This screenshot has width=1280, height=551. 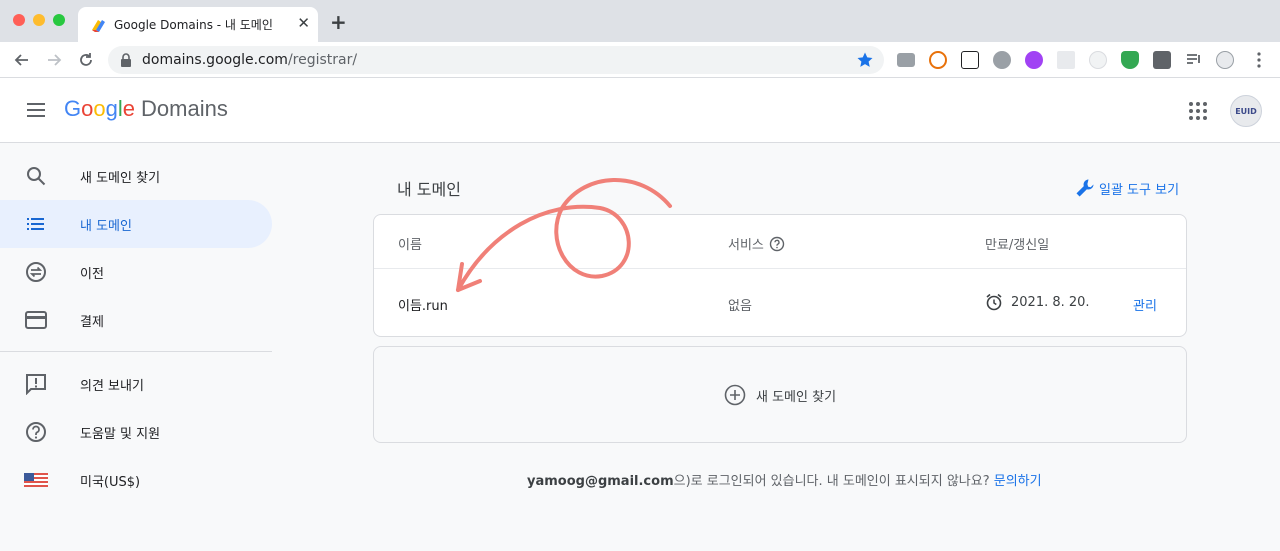 What do you see at coordinates (36, 176) in the screenshot?
I see `search-icon` at bounding box center [36, 176].